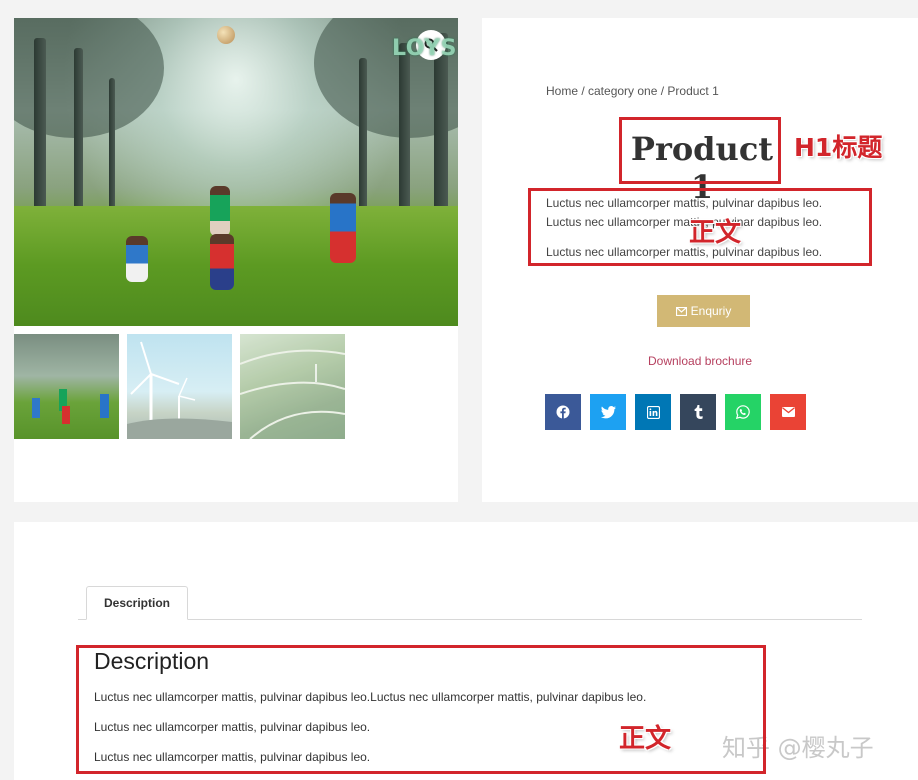  I want to click on enquiry-label: Enquriy, so click(711, 311).